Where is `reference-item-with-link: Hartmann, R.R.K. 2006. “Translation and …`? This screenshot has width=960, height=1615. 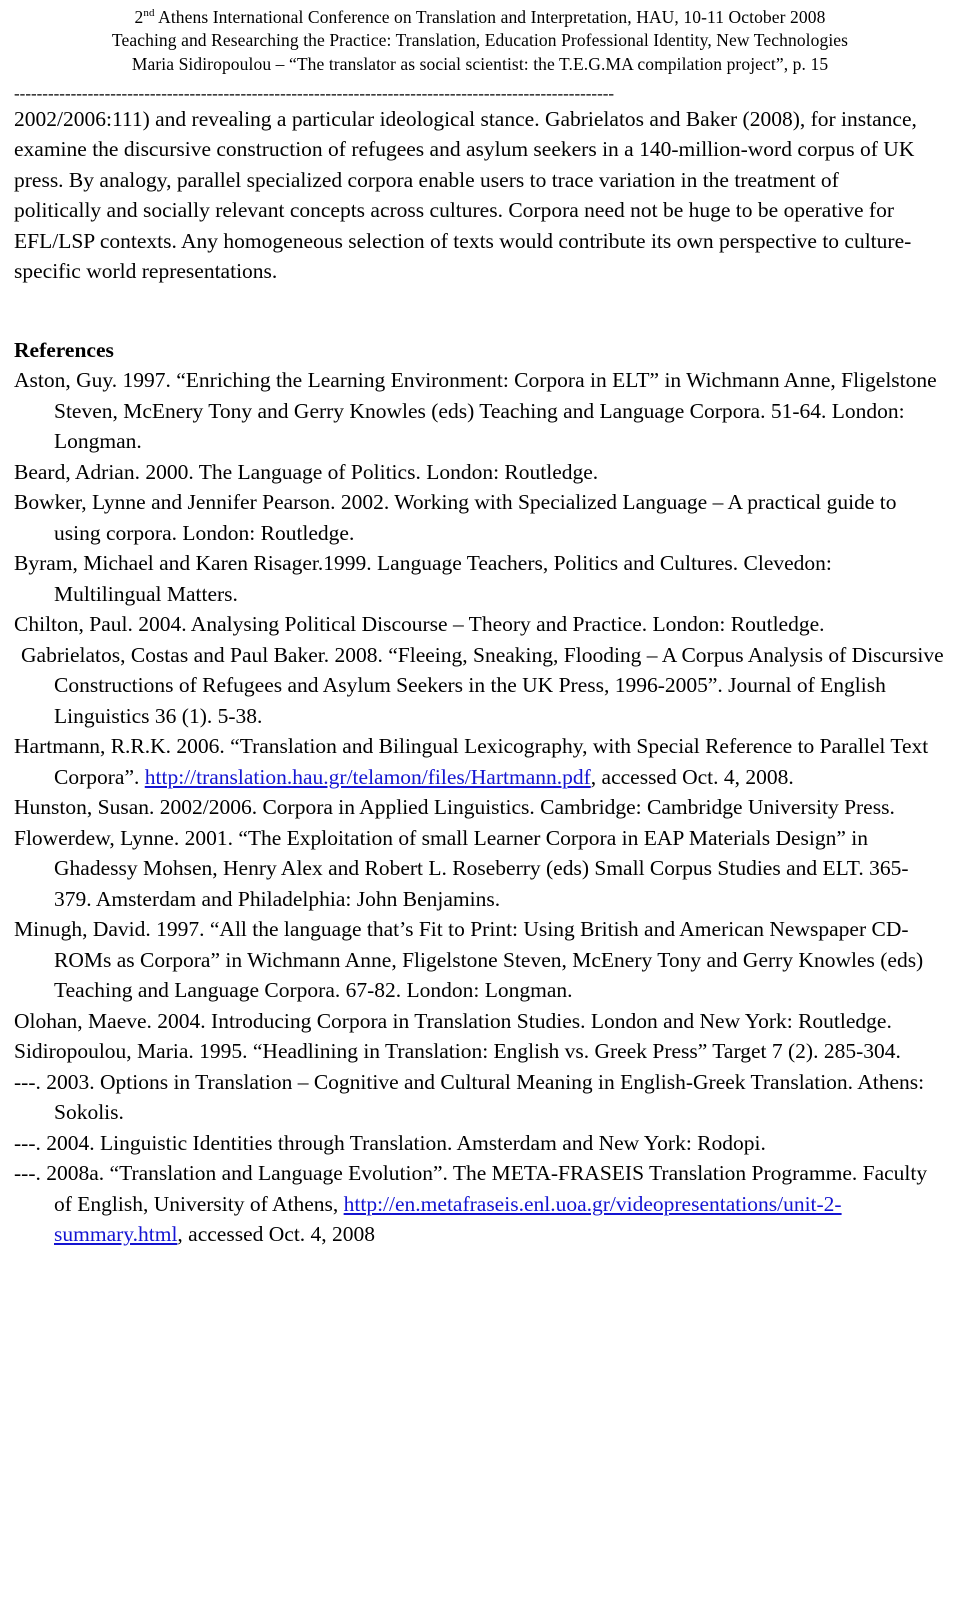
reference-item-with-link: Hartmann, R.R.K. 2006. “Translation and … is located at coordinates (479, 761).